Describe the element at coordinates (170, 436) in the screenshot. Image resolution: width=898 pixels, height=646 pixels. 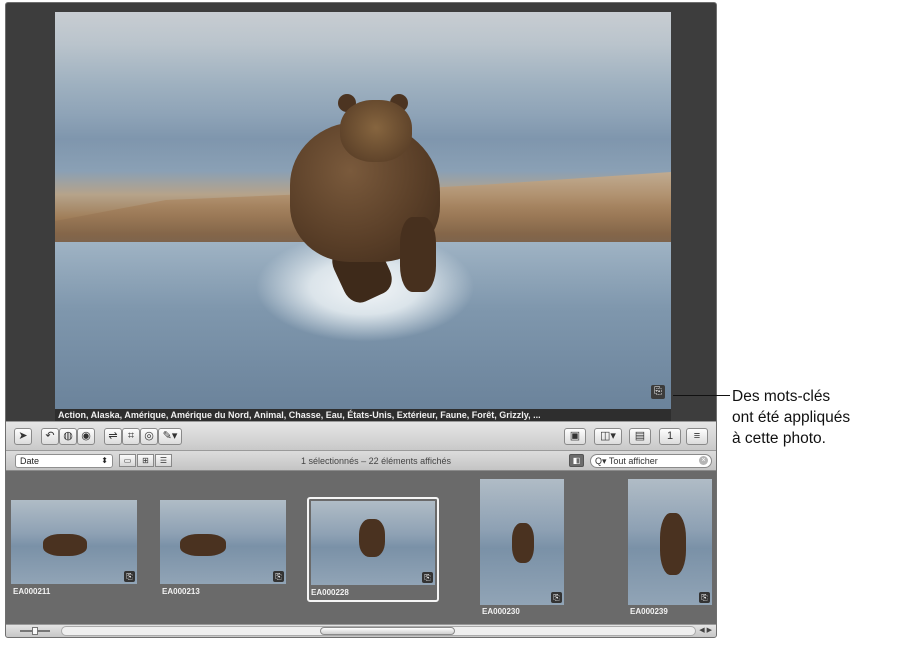
I see `brush-icon: ✎▾` at that location.